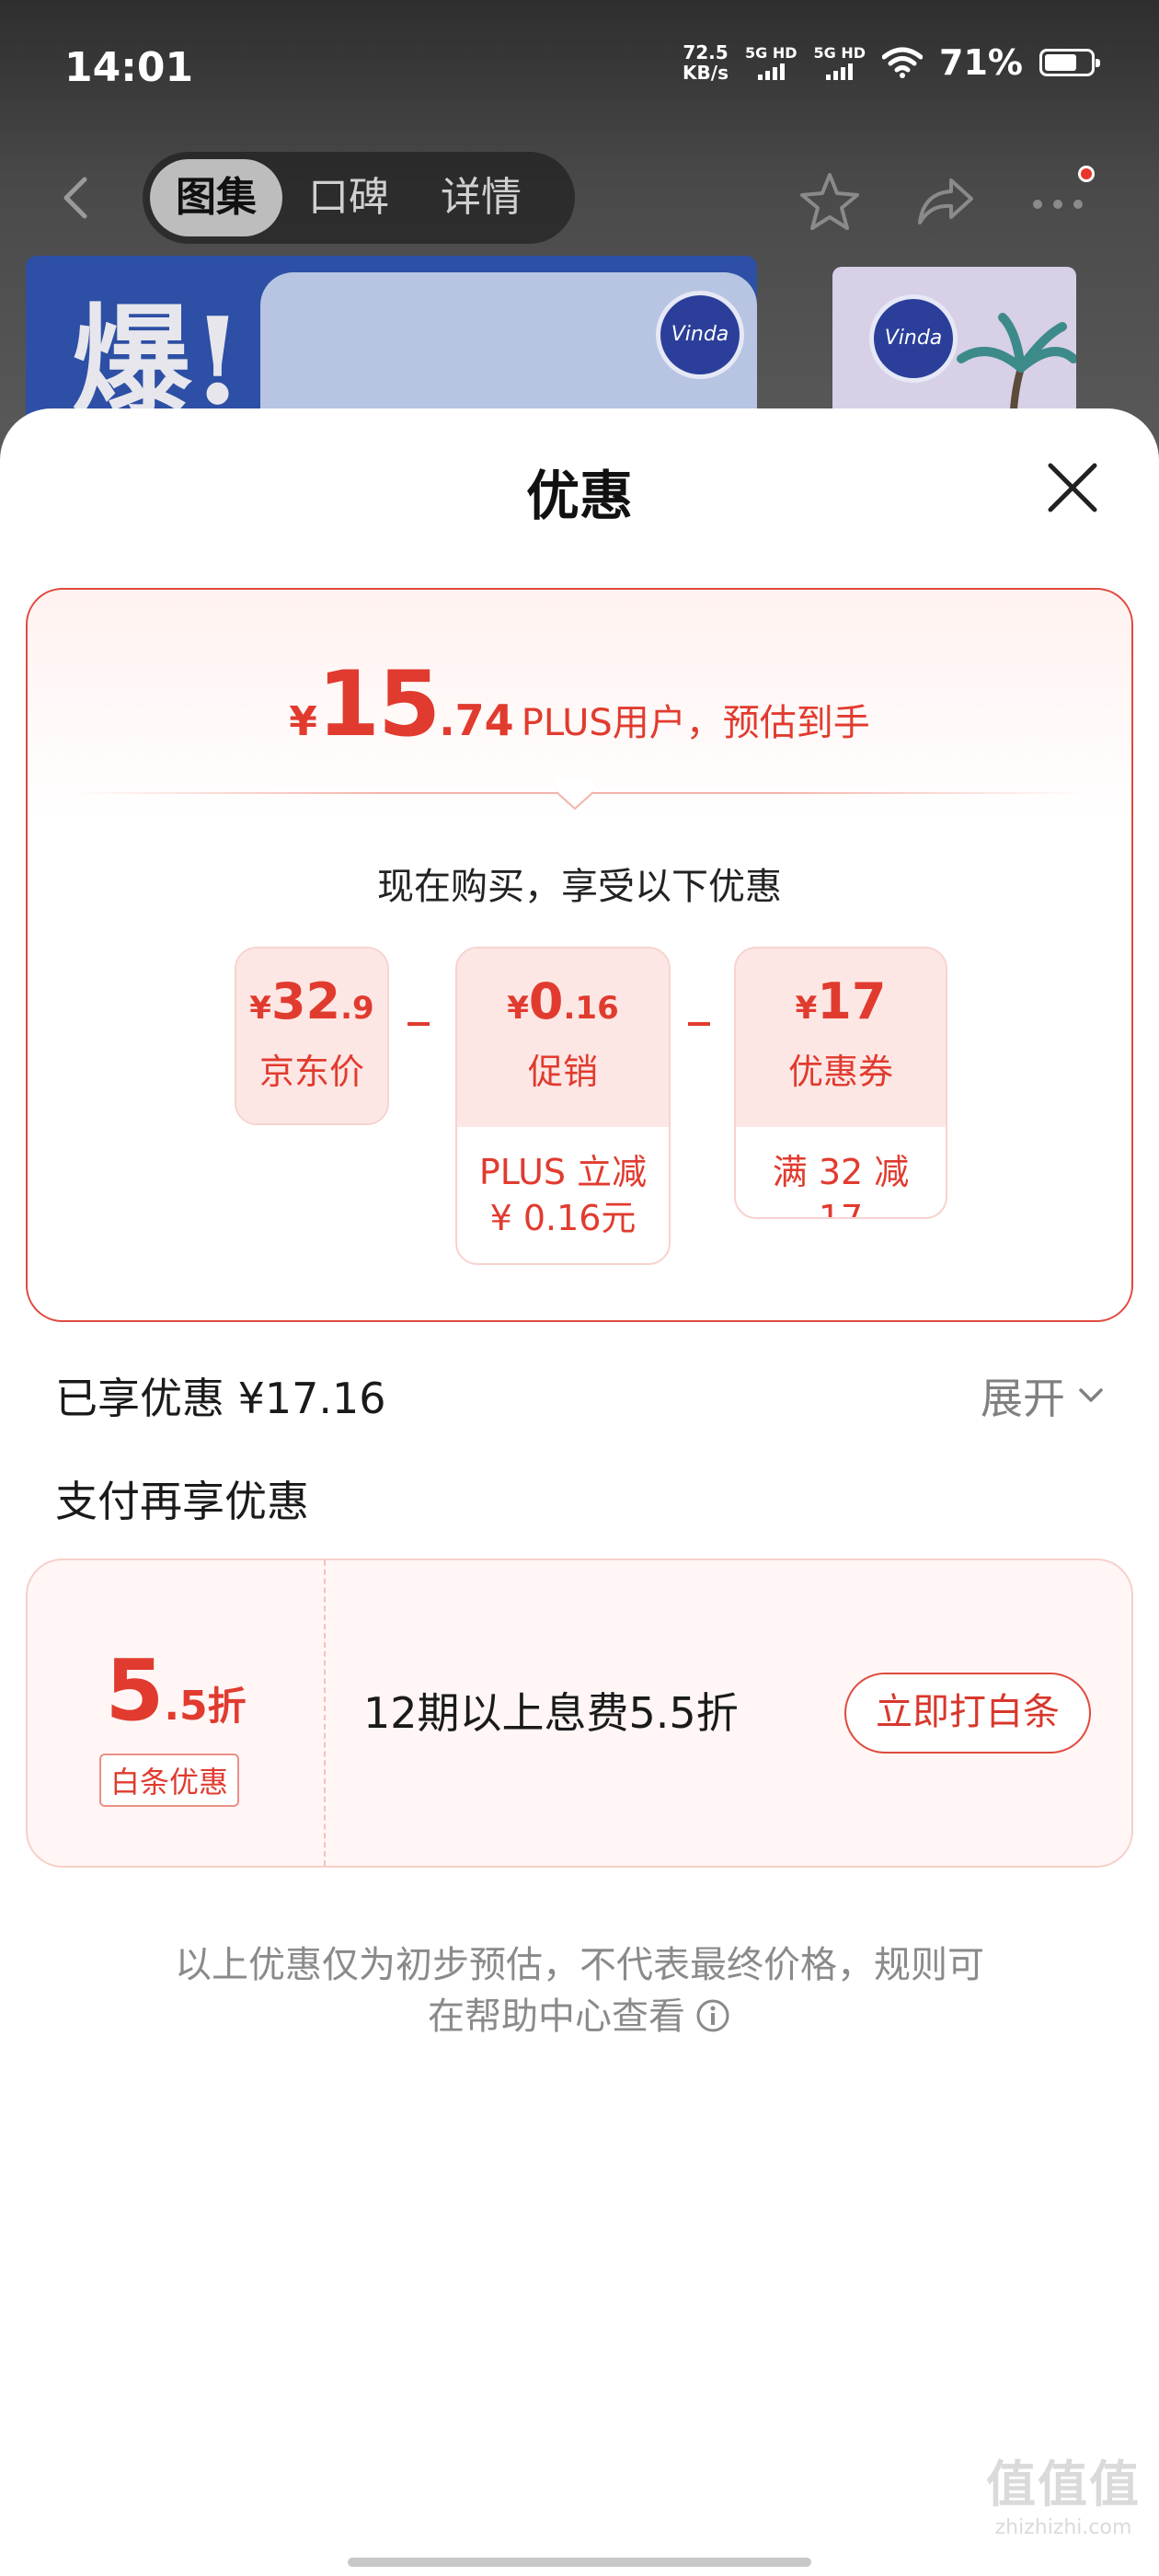 The height and width of the screenshot is (2576, 1159). I want to click on chip-note: PLUS 立减 ¥ 0.16元, so click(563, 1195).